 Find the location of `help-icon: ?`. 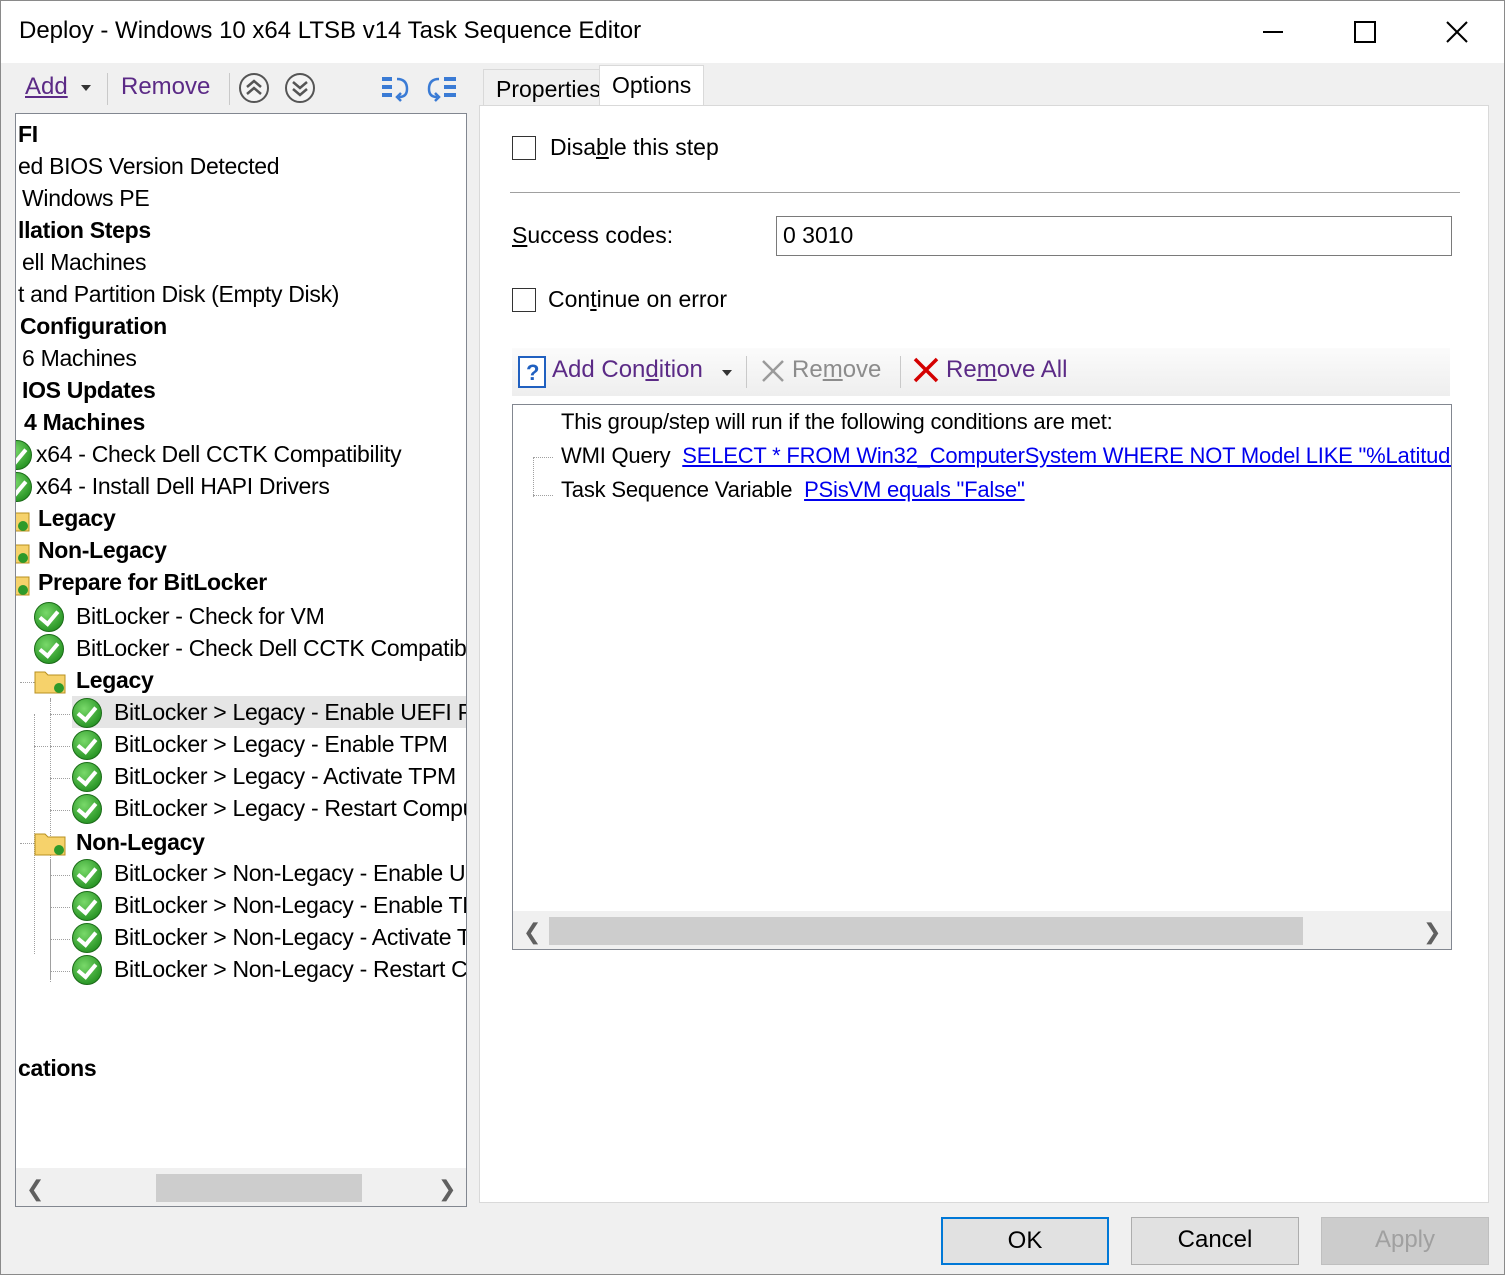

help-icon: ? is located at coordinates (532, 372).